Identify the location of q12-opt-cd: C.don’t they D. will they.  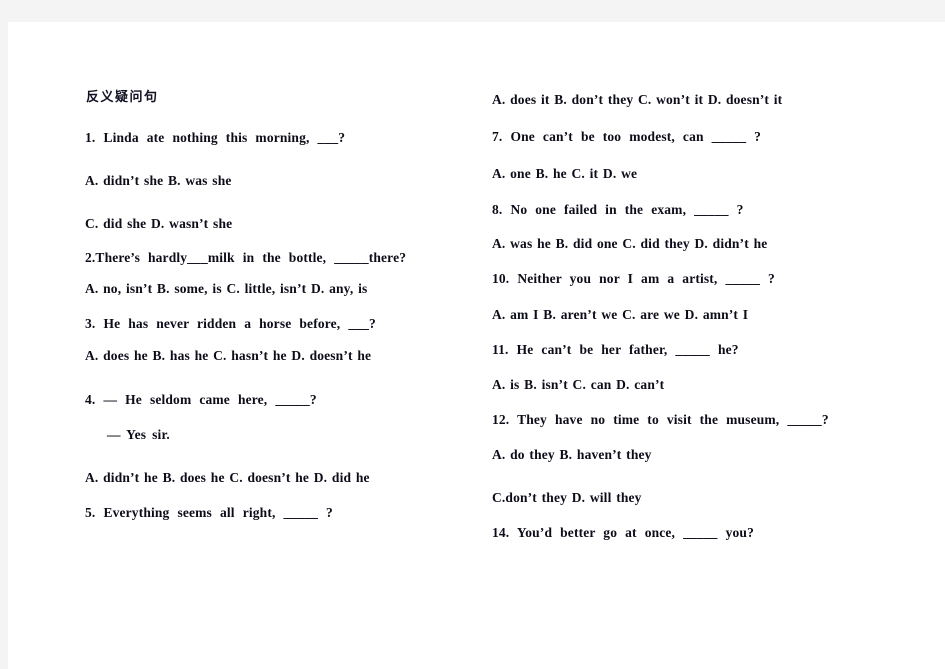
(567, 497).